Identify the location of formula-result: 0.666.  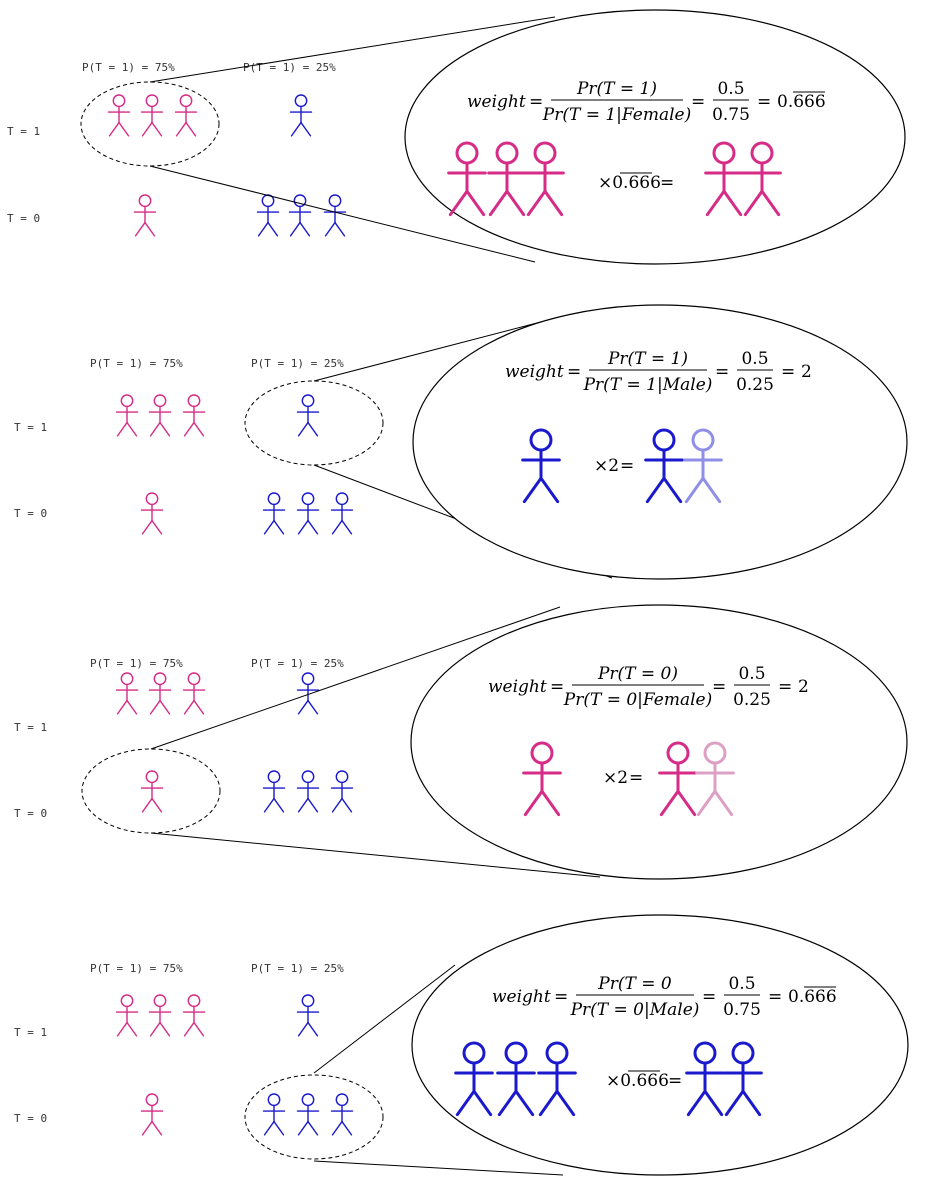
(812, 997).